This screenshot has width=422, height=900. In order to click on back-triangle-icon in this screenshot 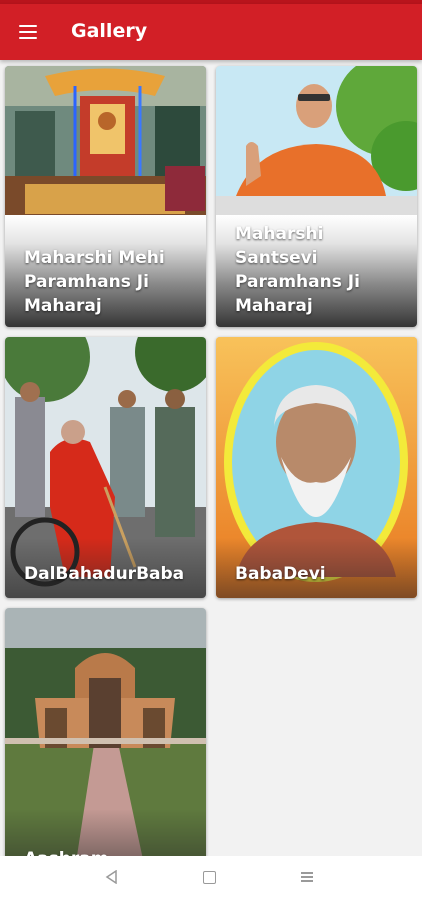, I will do `click(112, 877)`.